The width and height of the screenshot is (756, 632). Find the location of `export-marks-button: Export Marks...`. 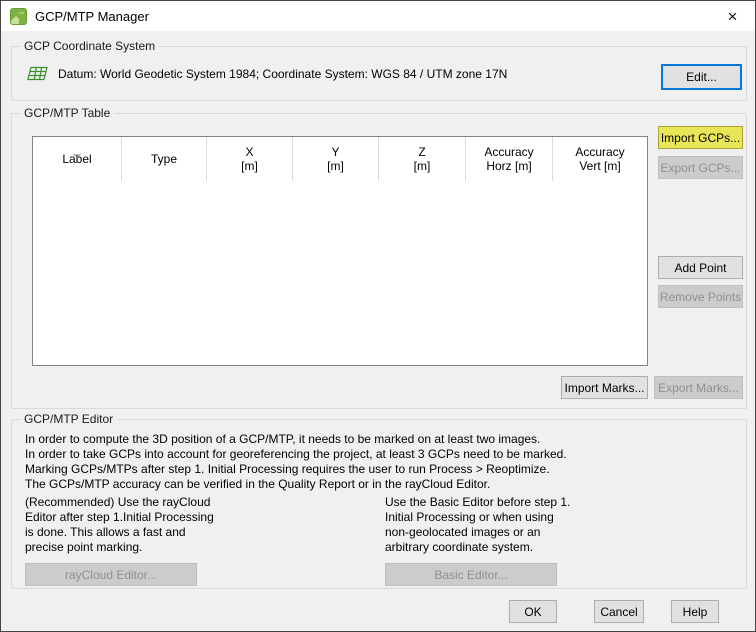

export-marks-button: Export Marks... is located at coordinates (698, 387).